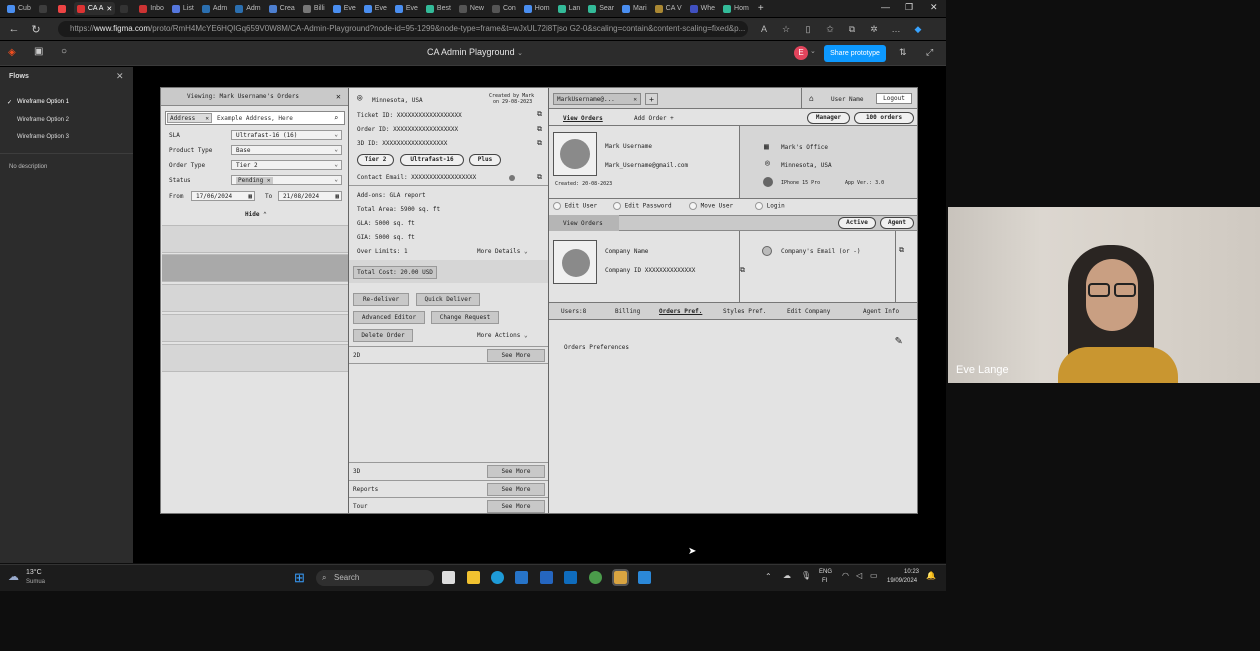 The width and height of the screenshot is (1260, 651). I want to click on re-deliver-button: Re-deliver, so click(381, 299).